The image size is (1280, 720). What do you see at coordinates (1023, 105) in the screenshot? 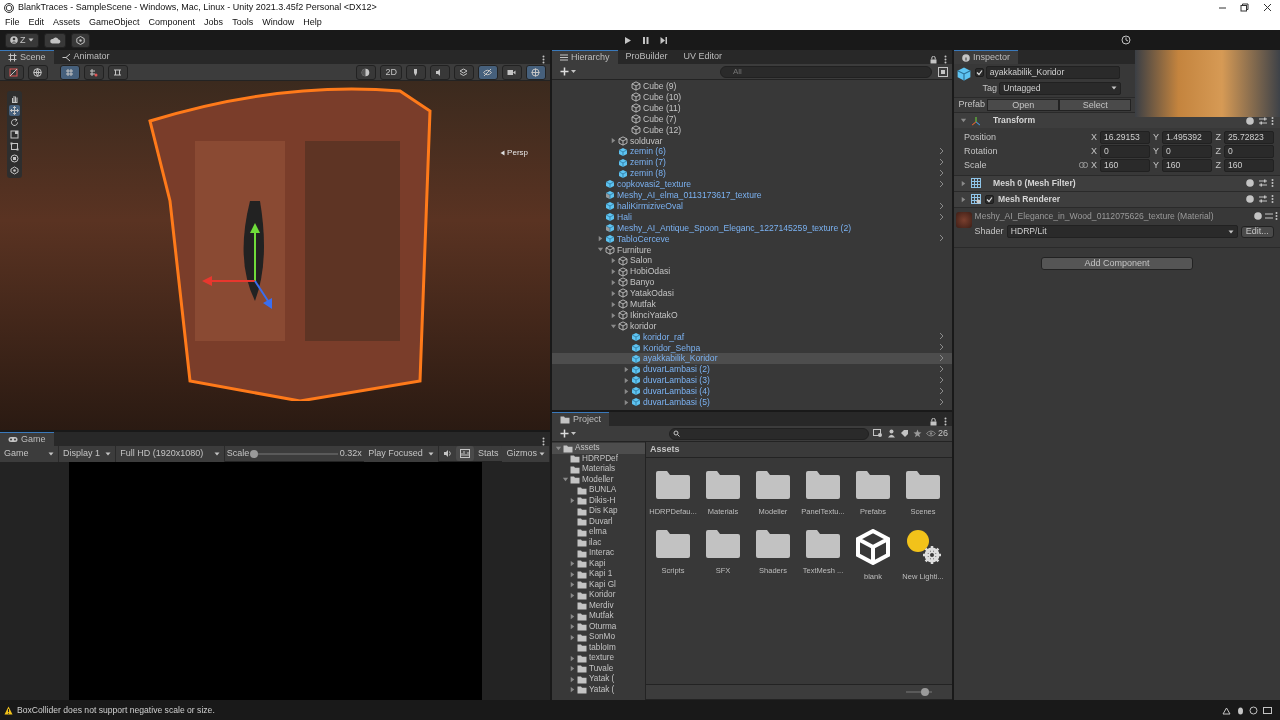
I see `prefab-button: Open` at bounding box center [1023, 105].